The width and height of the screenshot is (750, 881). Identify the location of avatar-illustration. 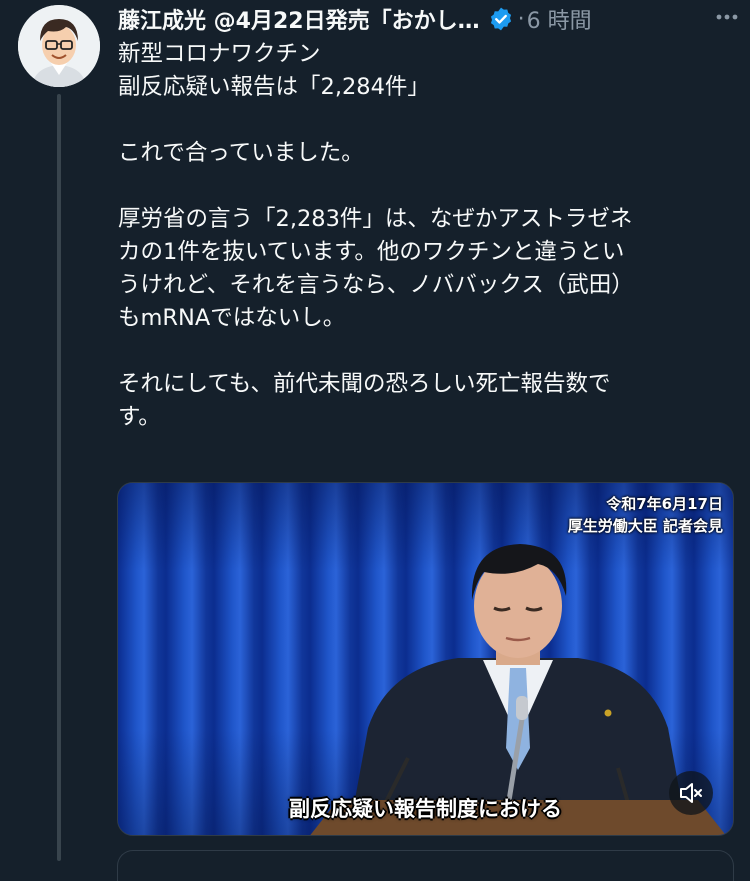
(59, 46).